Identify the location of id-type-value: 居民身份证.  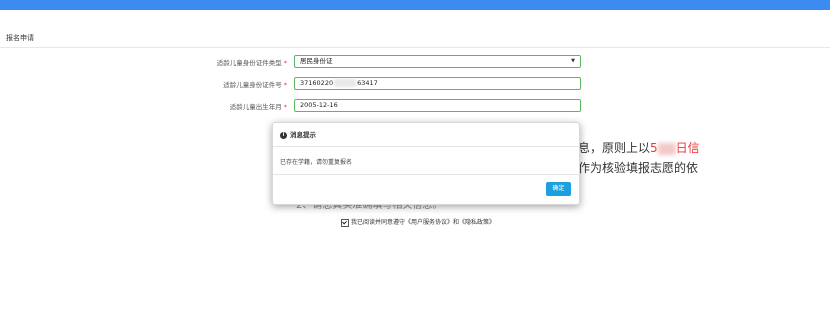
(316, 61).